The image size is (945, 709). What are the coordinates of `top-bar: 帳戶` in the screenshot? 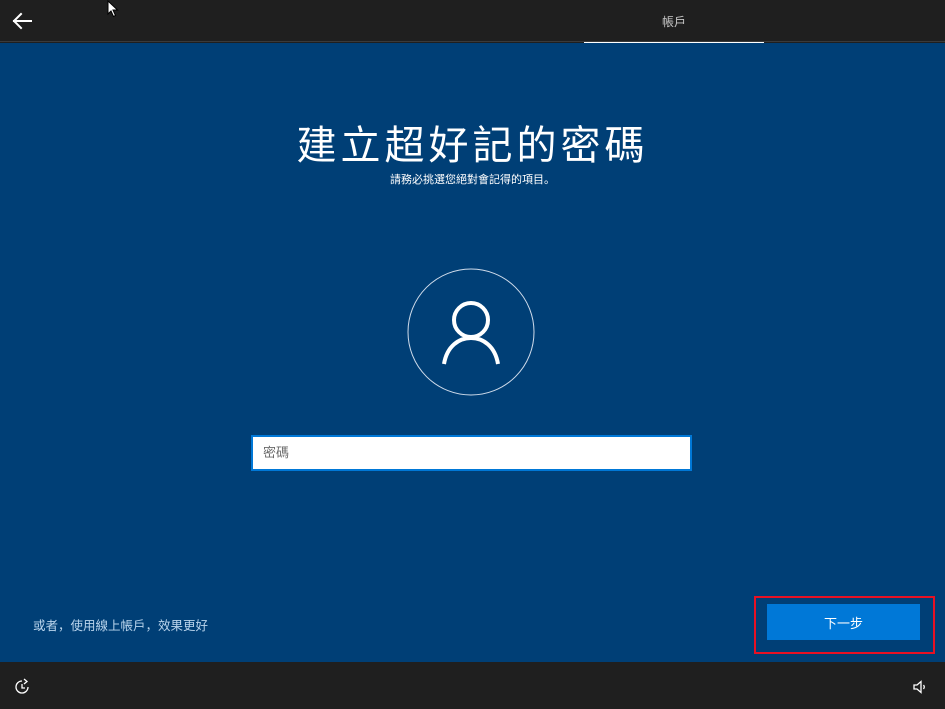 It's located at (472, 21).